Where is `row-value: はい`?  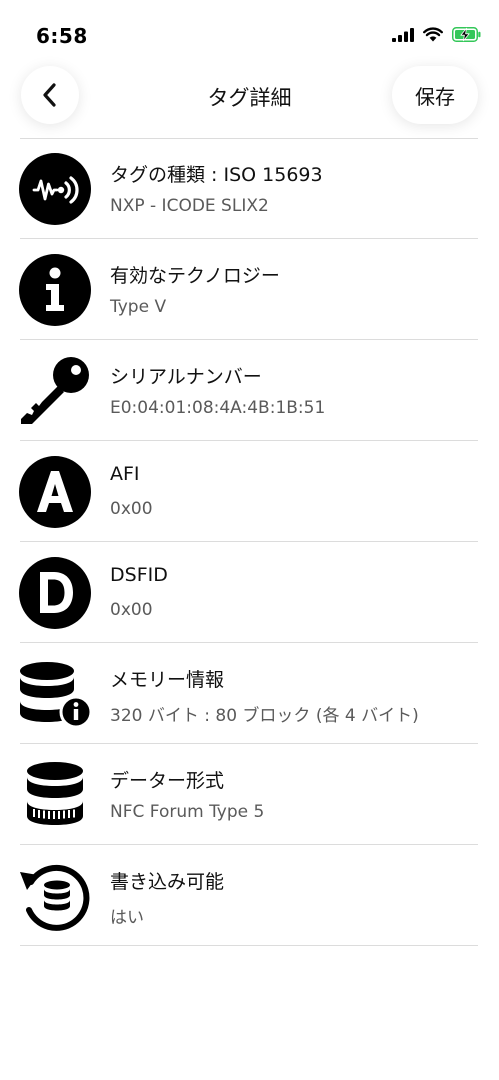 row-value: はい is located at coordinates (127, 918).